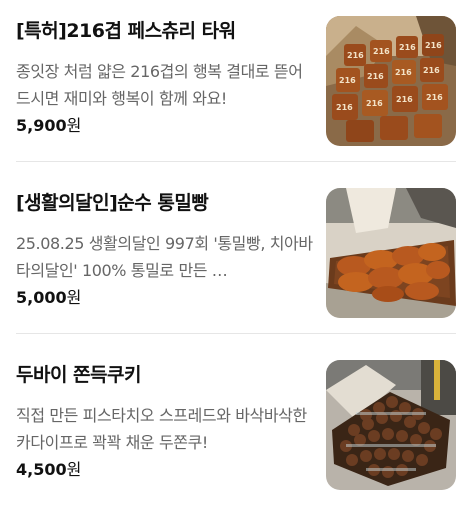 The image size is (467, 505). Describe the element at coordinates (41, 125) in the screenshot. I see `price-amount: 5,900` at that location.